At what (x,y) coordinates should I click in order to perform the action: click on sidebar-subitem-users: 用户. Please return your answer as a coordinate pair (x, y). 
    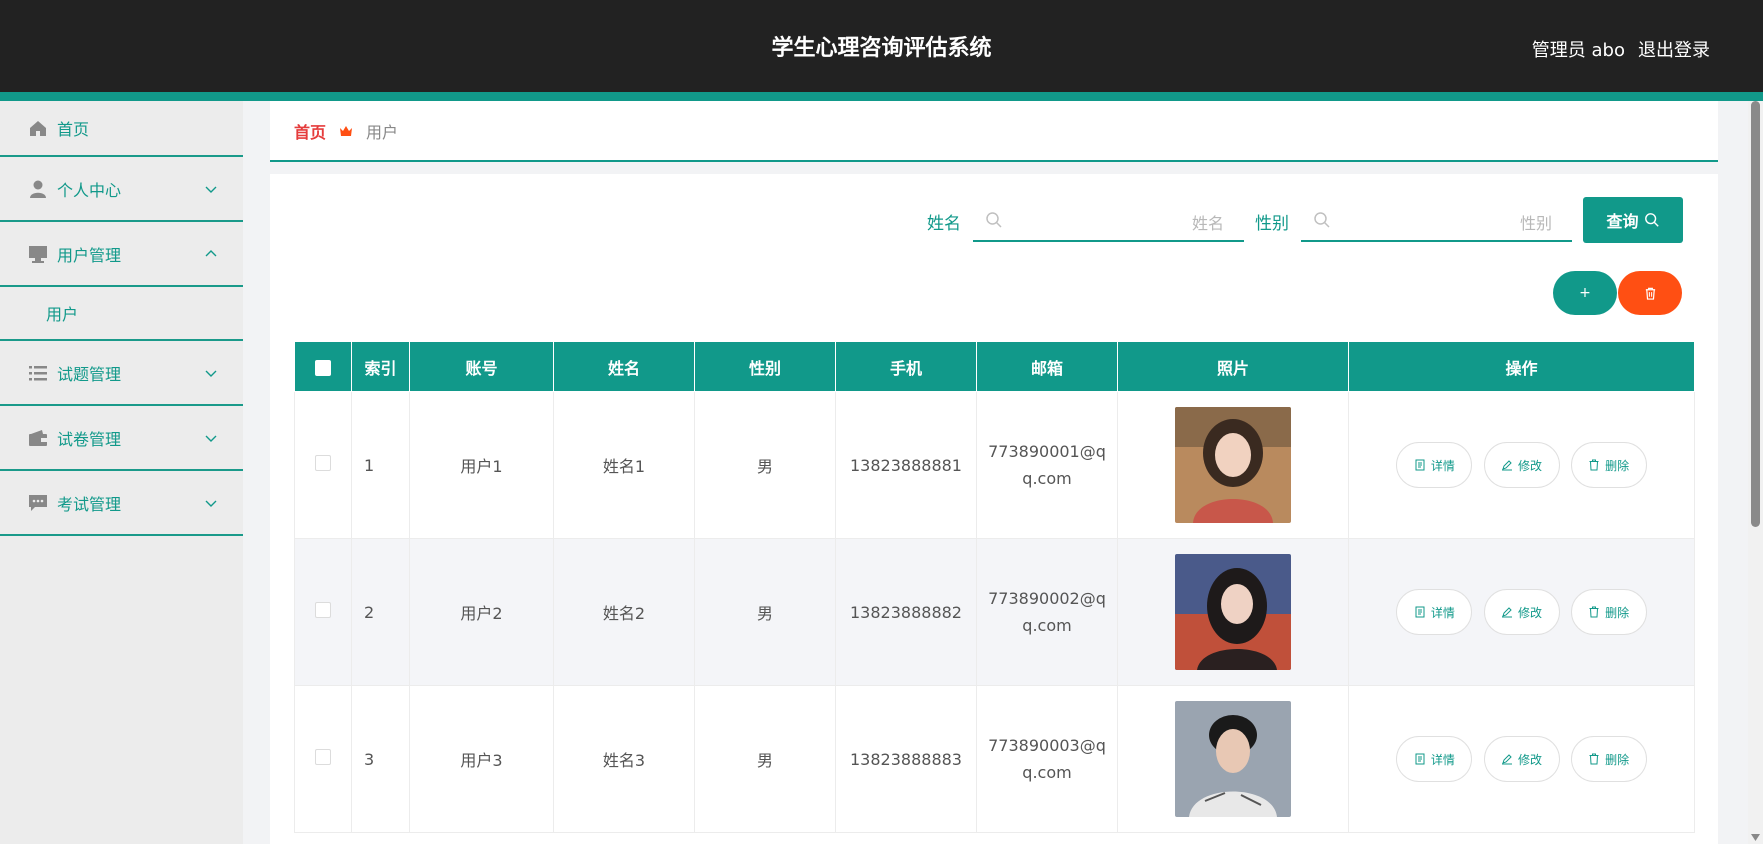
    Looking at the image, I should click on (121, 314).